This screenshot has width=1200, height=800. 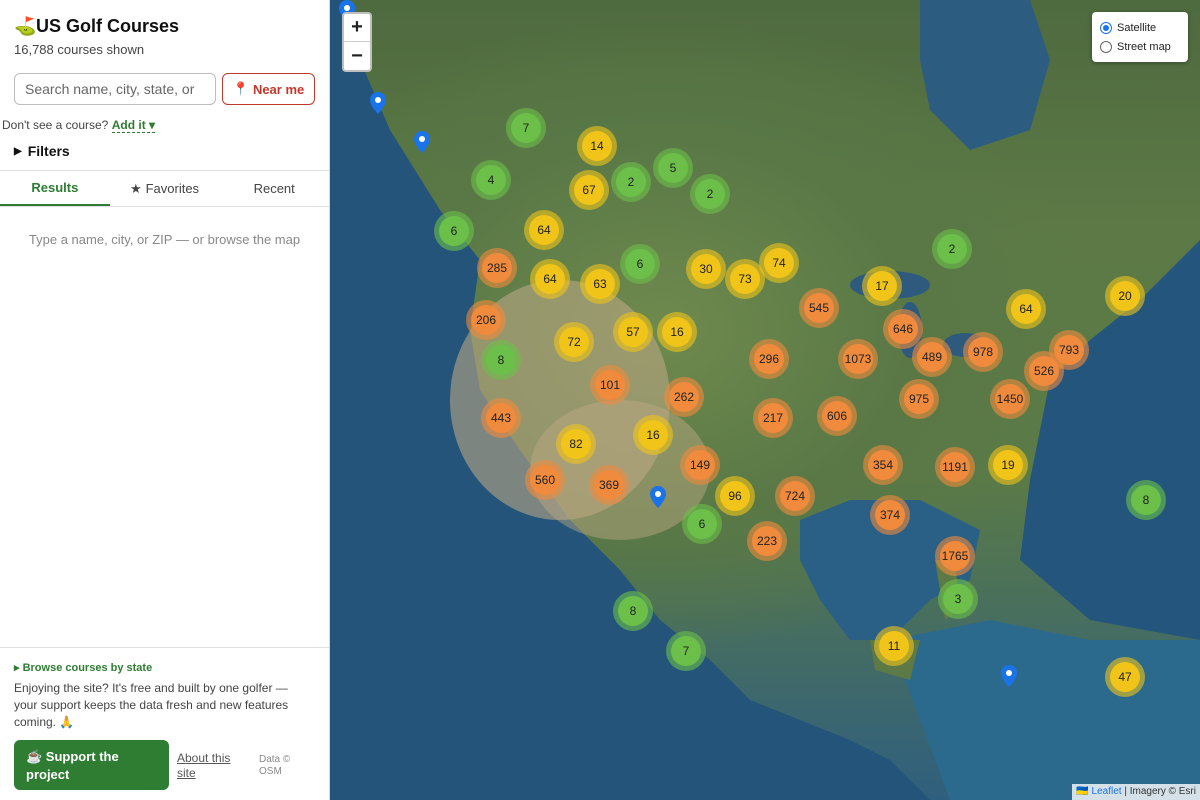 I want to click on cluster-count: 369, so click(x=609, y=485).